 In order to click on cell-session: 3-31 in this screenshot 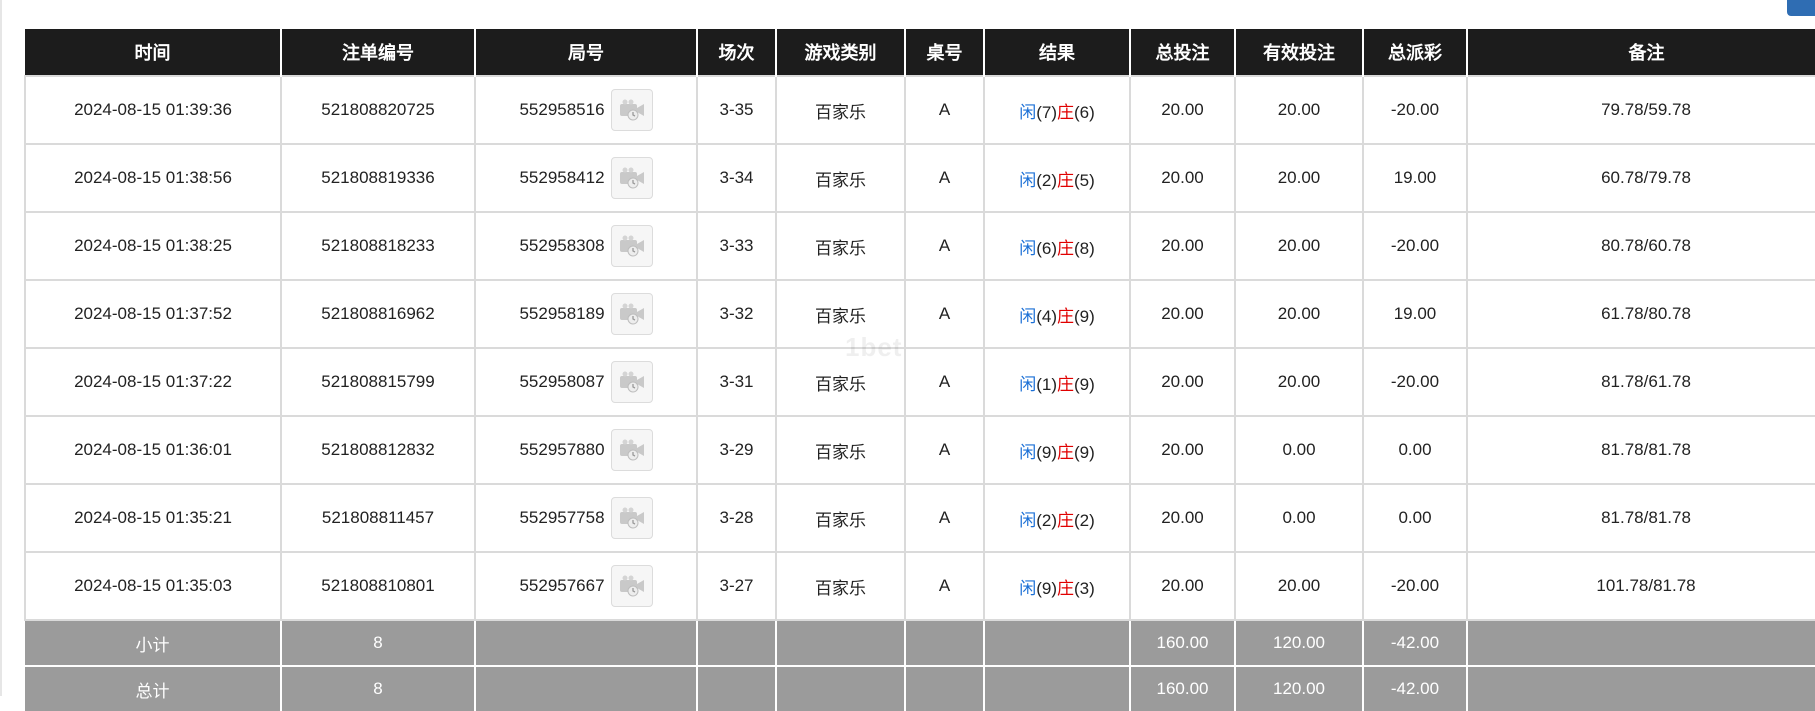, I will do `click(736, 382)`.